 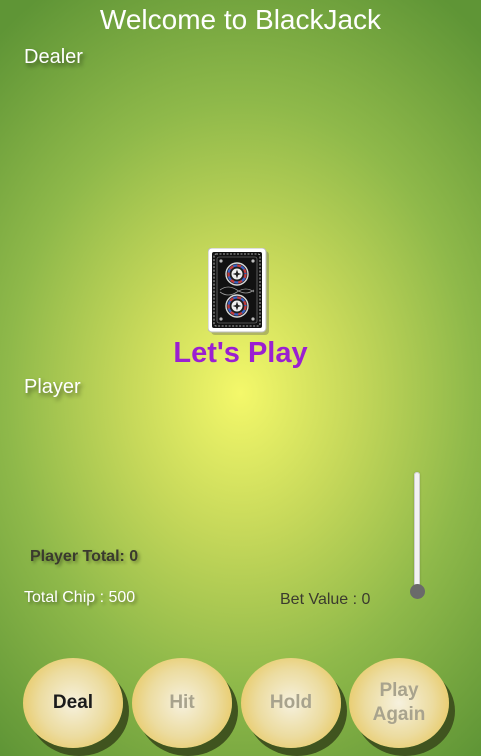 What do you see at coordinates (417, 532) in the screenshot?
I see `bet-slider-track` at bounding box center [417, 532].